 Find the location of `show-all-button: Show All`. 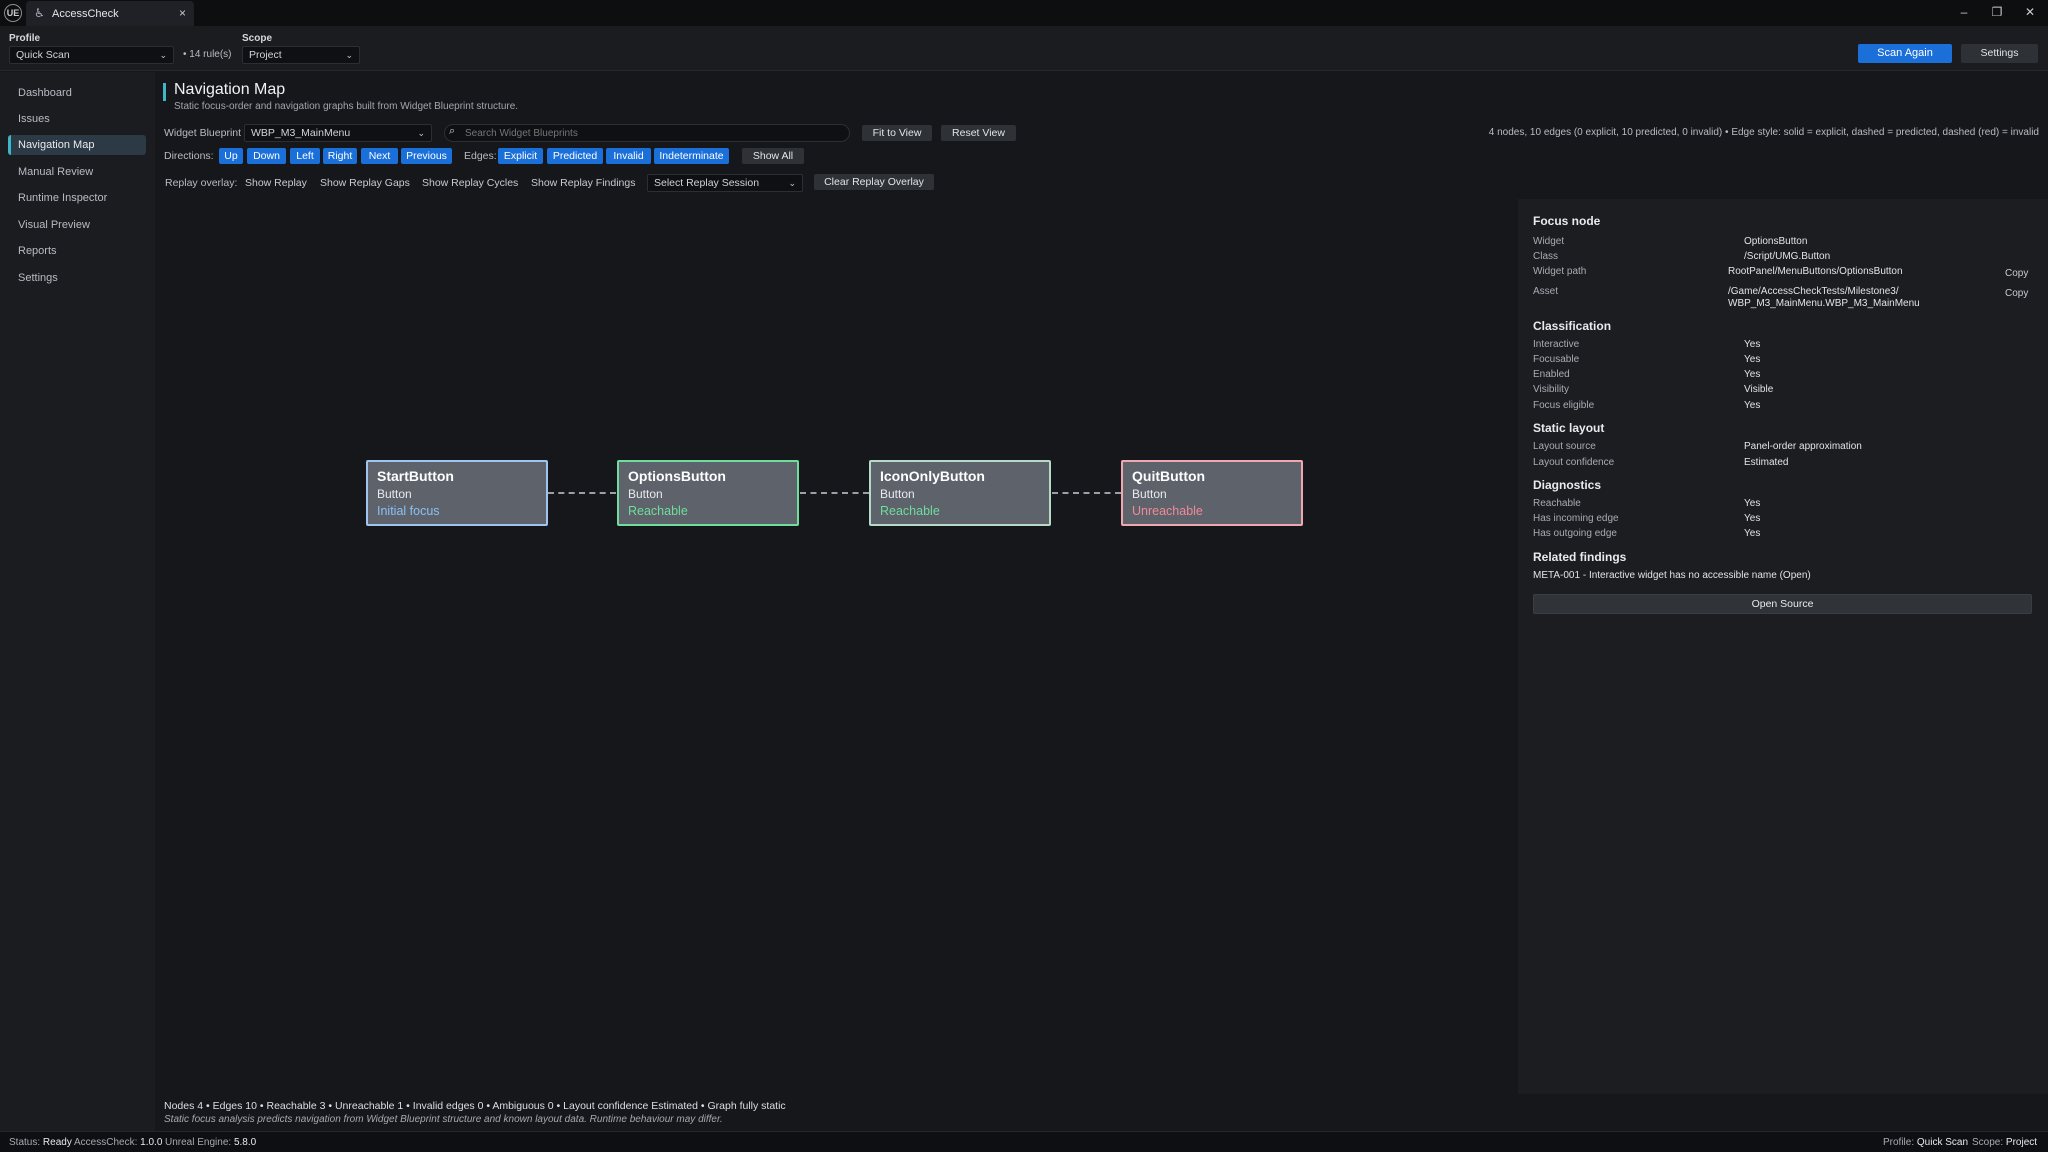

show-all-button: Show All is located at coordinates (773, 156).